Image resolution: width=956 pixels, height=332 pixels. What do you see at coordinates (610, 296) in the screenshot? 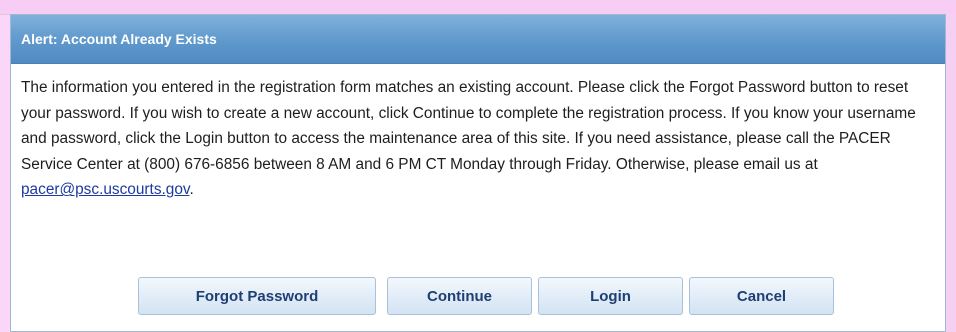
I see `login-button: Login` at bounding box center [610, 296].